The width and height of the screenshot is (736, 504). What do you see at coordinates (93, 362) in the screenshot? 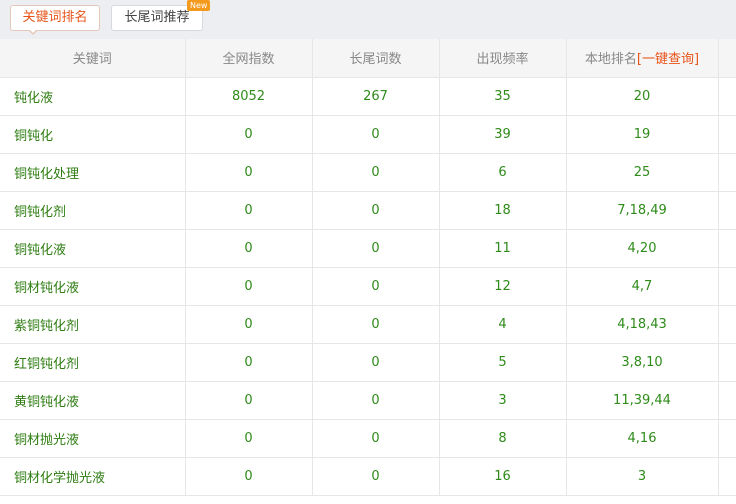
I see `keyword-cell: 红铜钝化剂` at bounding box center [93, 362].